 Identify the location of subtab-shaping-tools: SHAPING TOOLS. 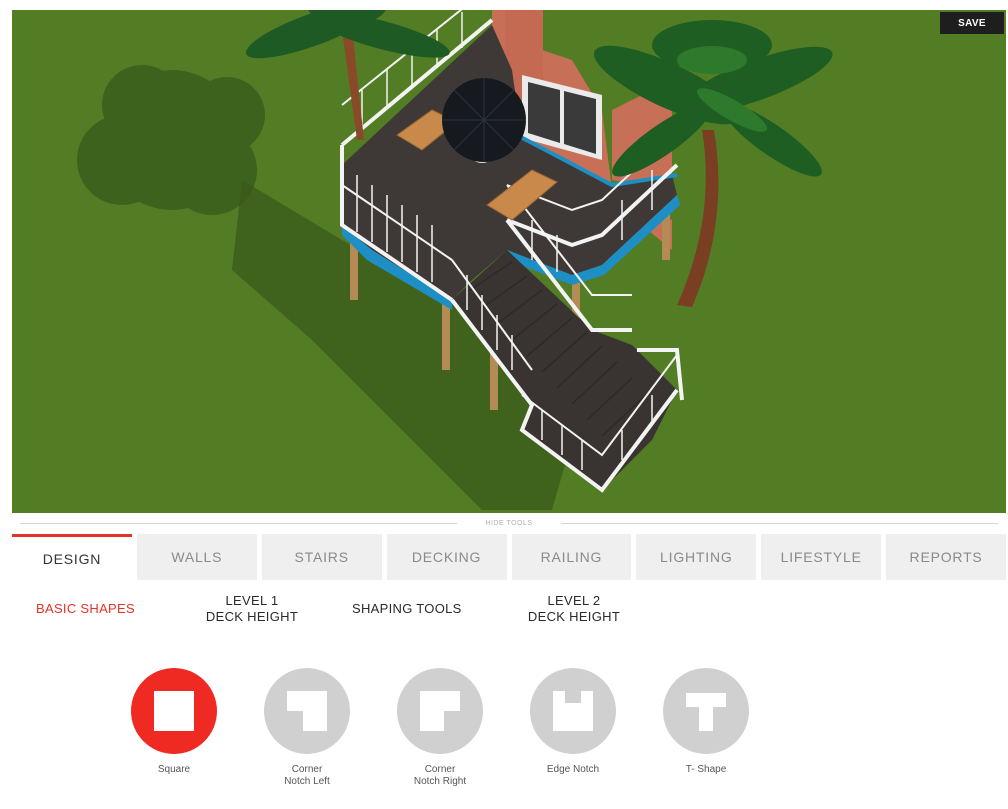
(407, 609).